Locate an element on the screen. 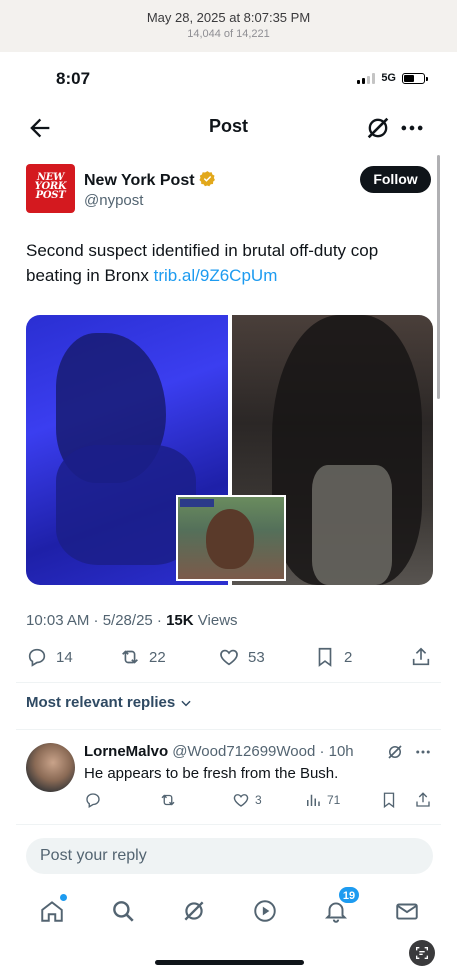 The height and width of the screenshot is (972, 457). repost-count: 22 is located at coordinates (157, 657).